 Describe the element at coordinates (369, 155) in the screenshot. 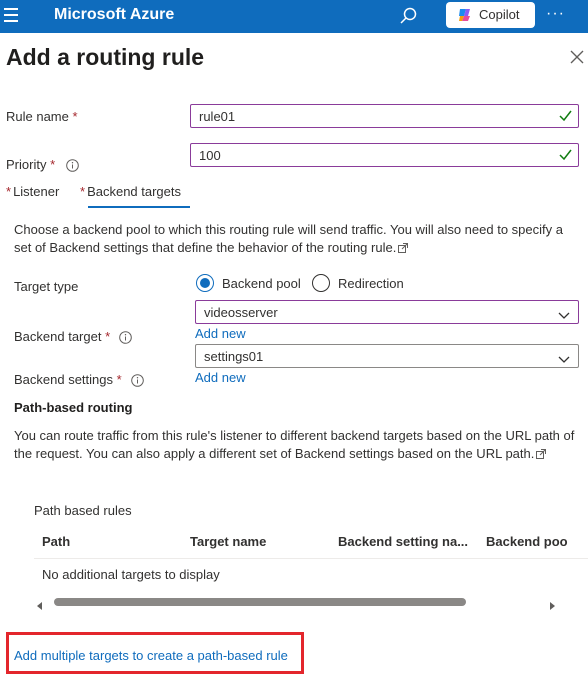

I see `priority-input` at that location.